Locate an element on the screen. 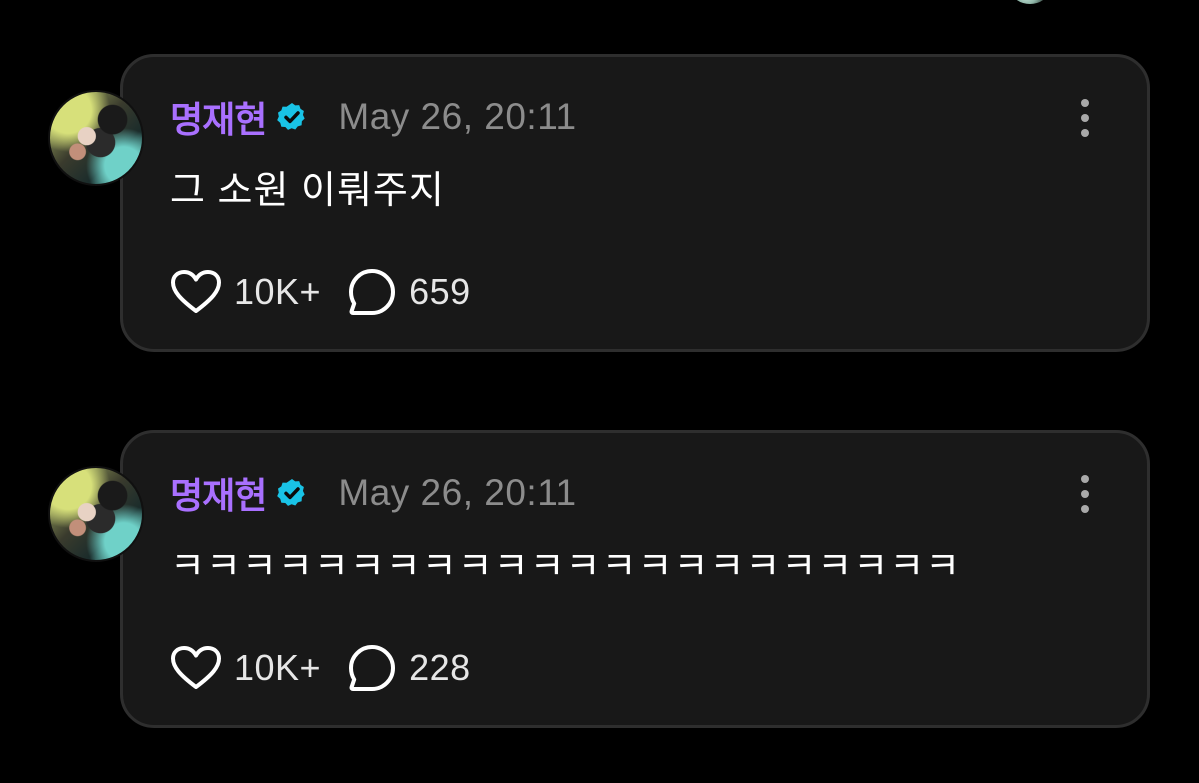 Image resolution: width=1199 pixels, height=783 pixels. comment-button: 228 is located at coordinates (409, 668).